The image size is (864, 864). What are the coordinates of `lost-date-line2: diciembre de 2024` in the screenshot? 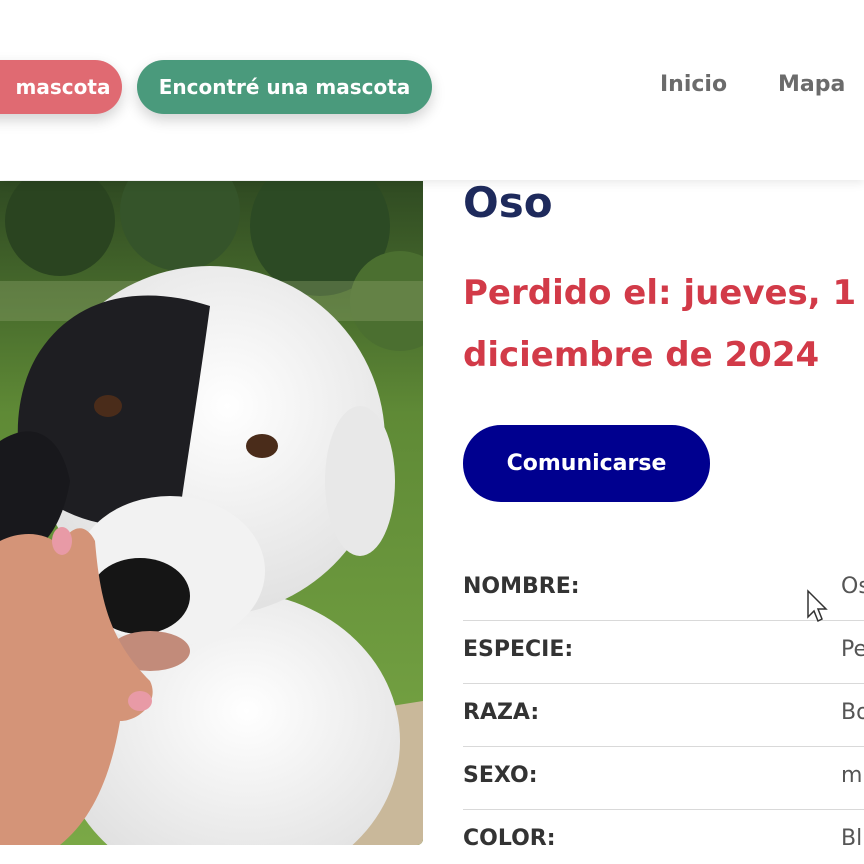 It's located at (641, 355).